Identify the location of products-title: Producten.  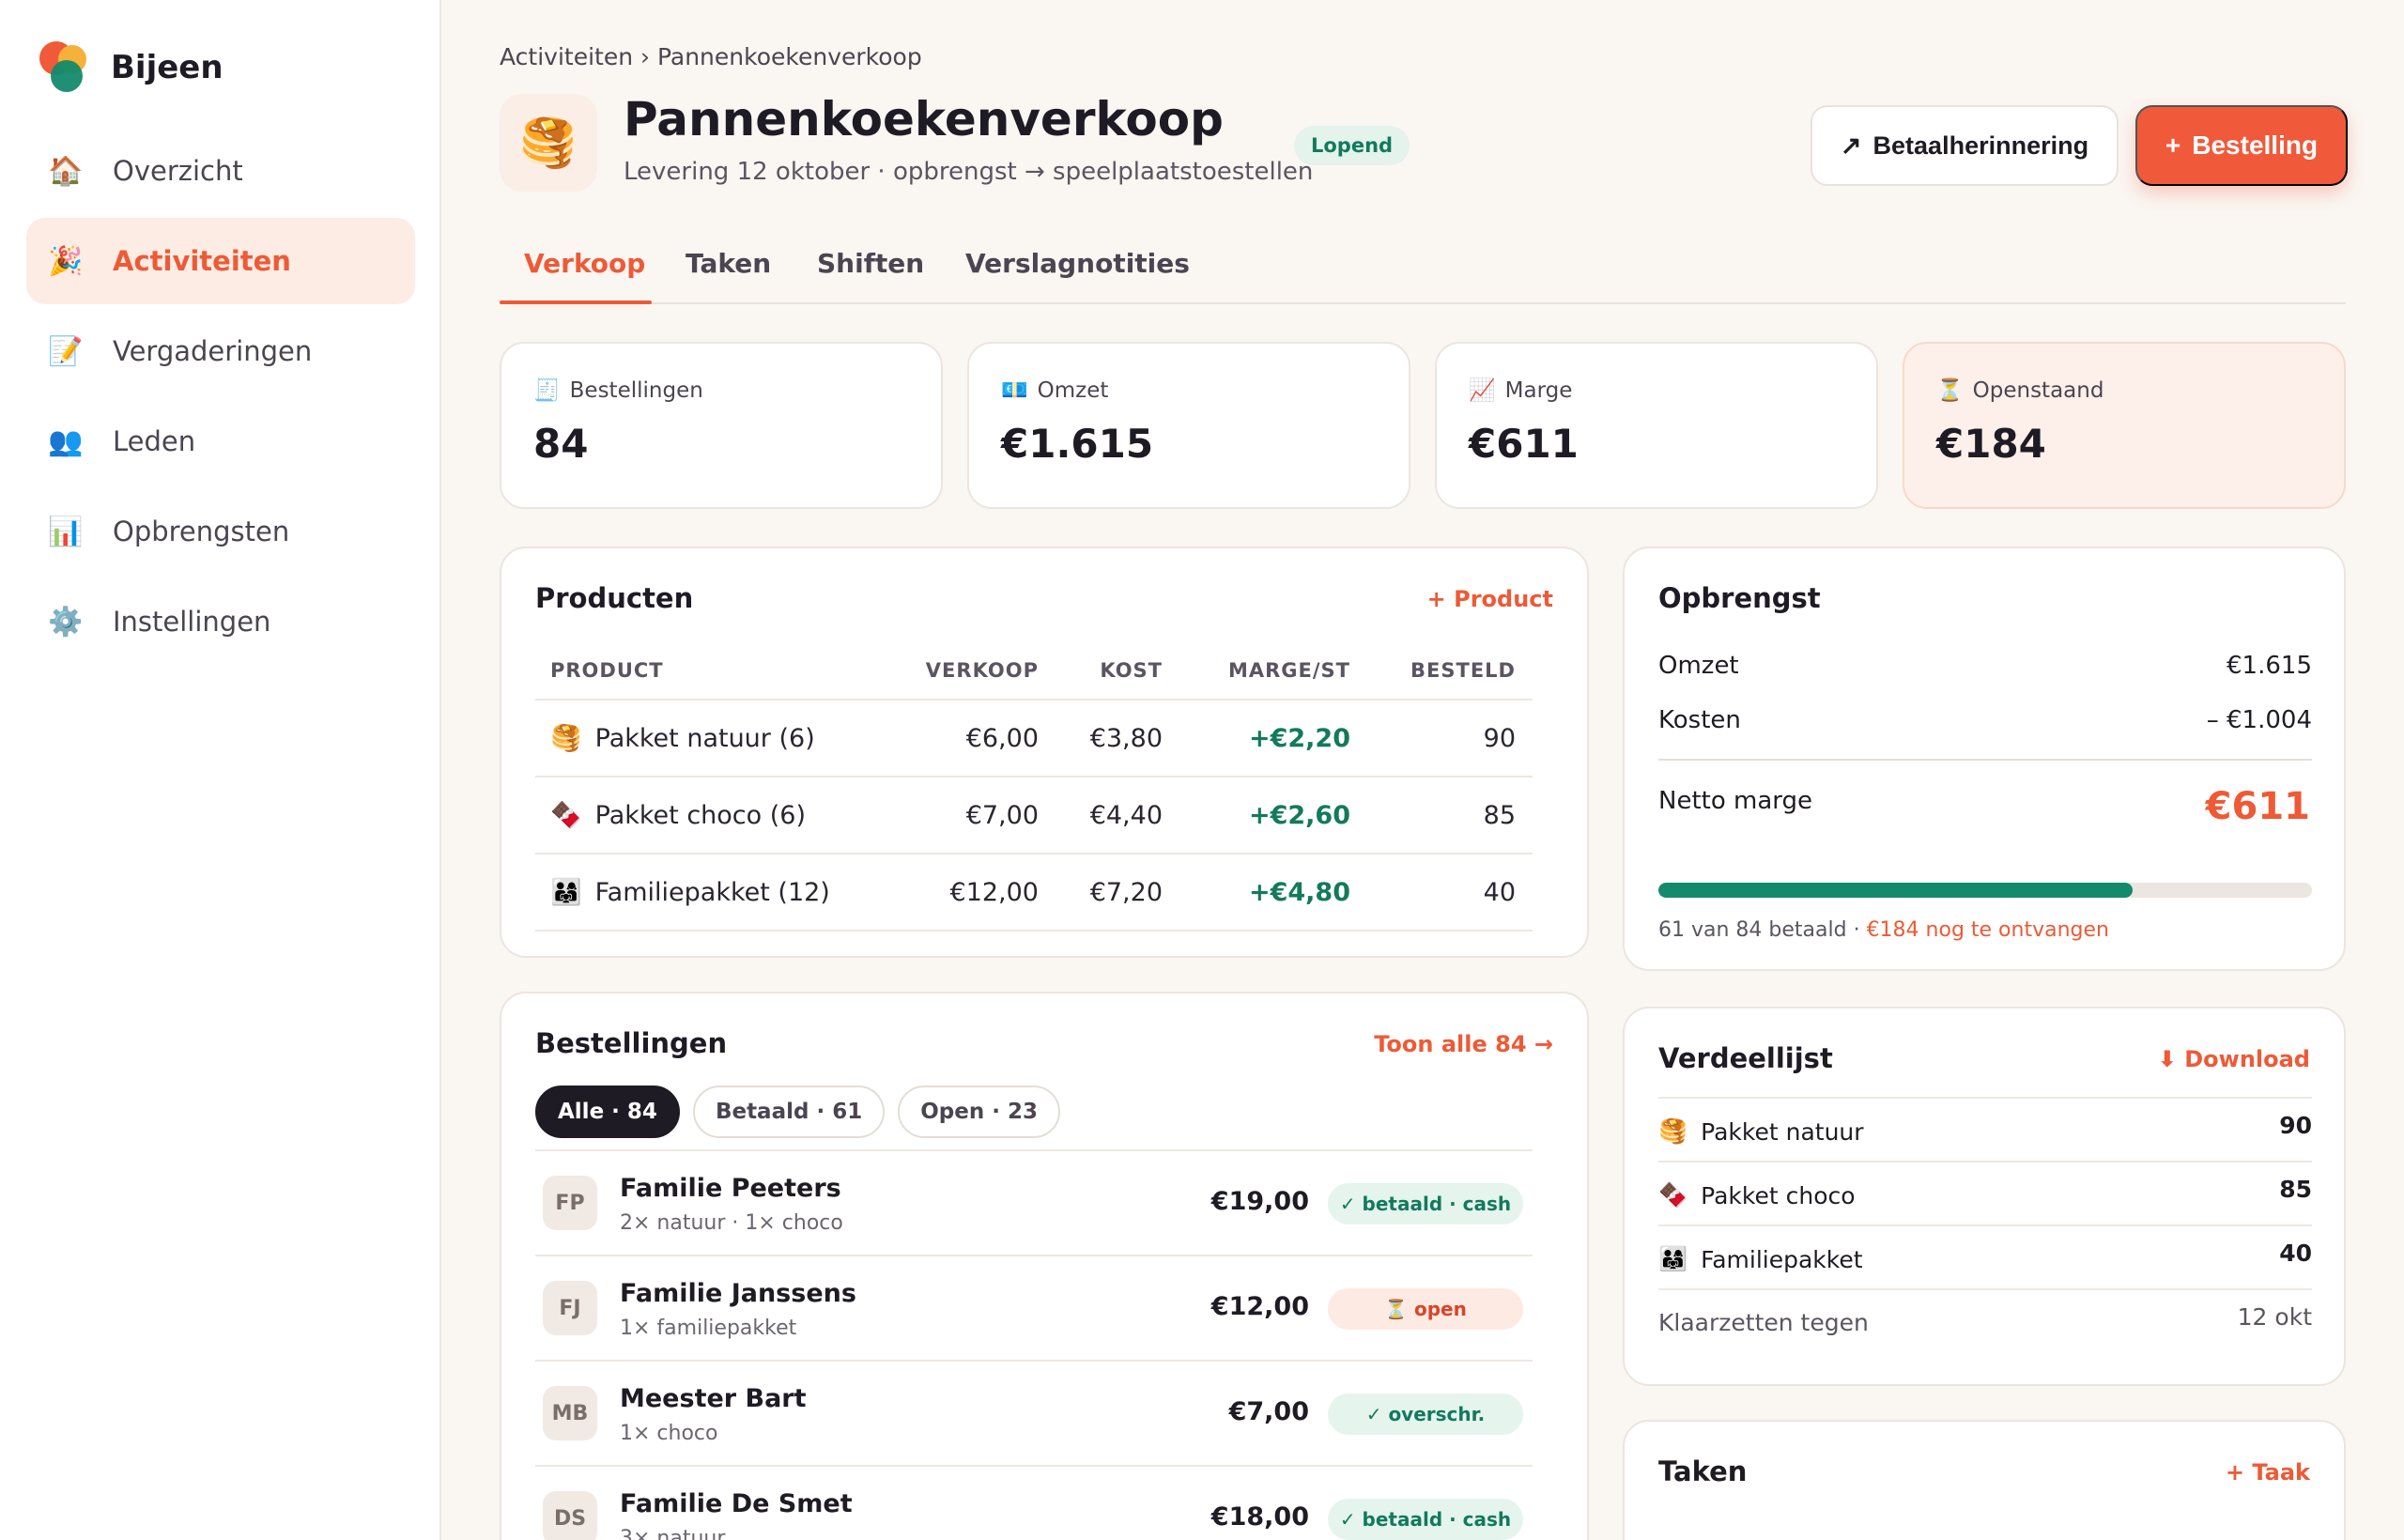
(614, 598).